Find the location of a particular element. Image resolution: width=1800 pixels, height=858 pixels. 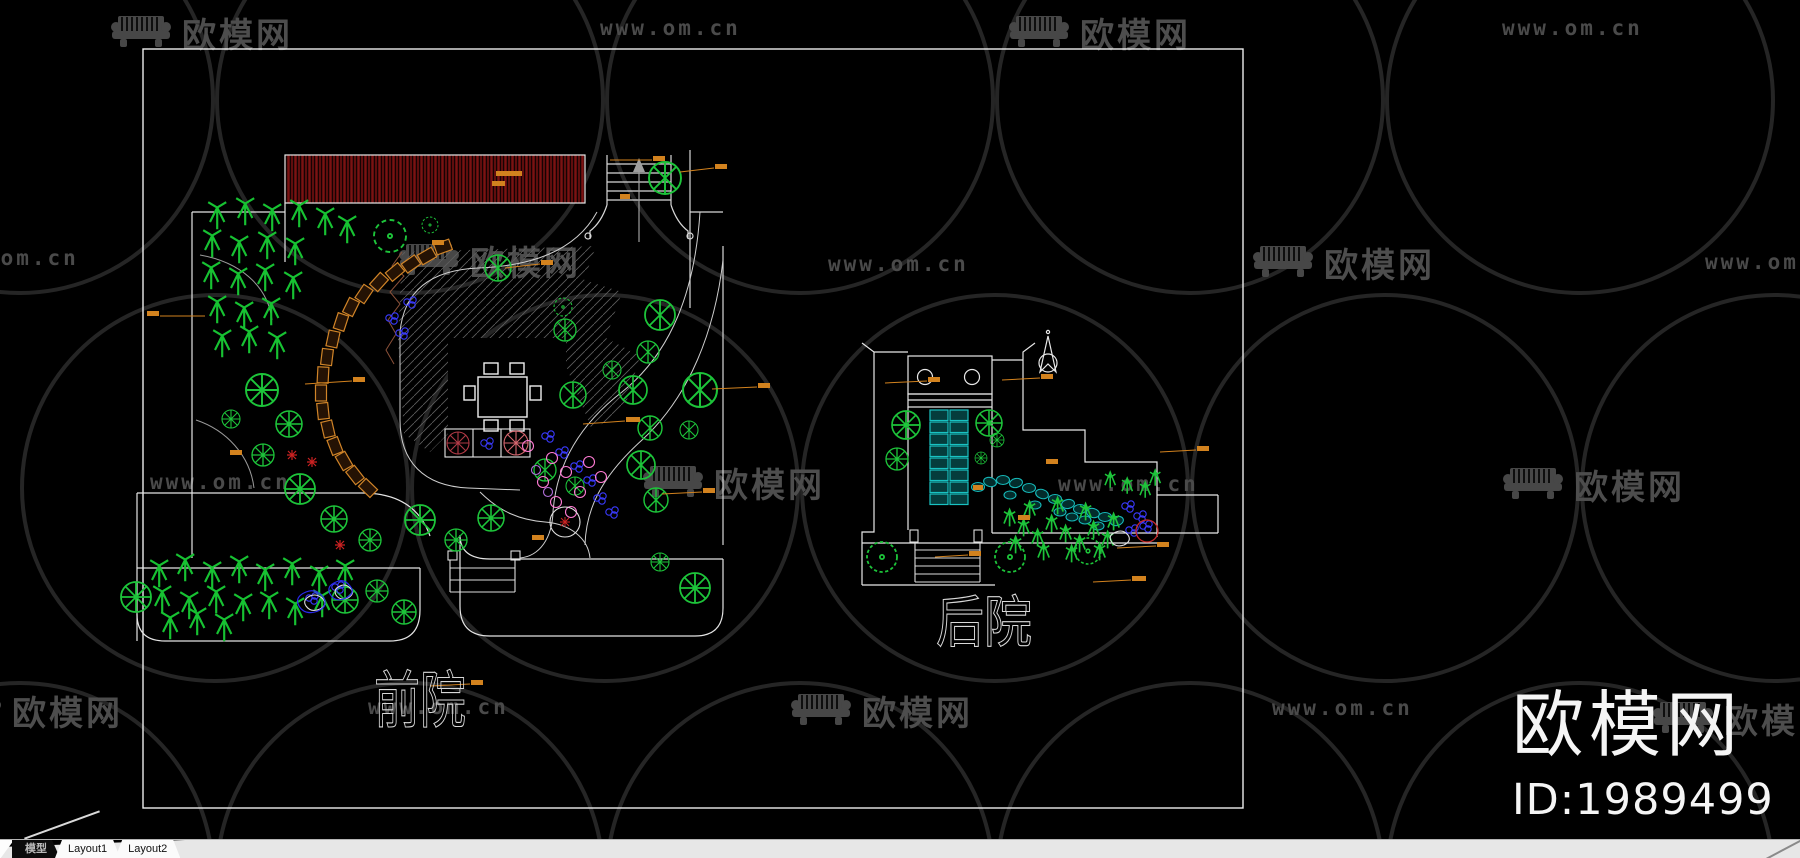

stair-path is located at coordinates (949, 457).